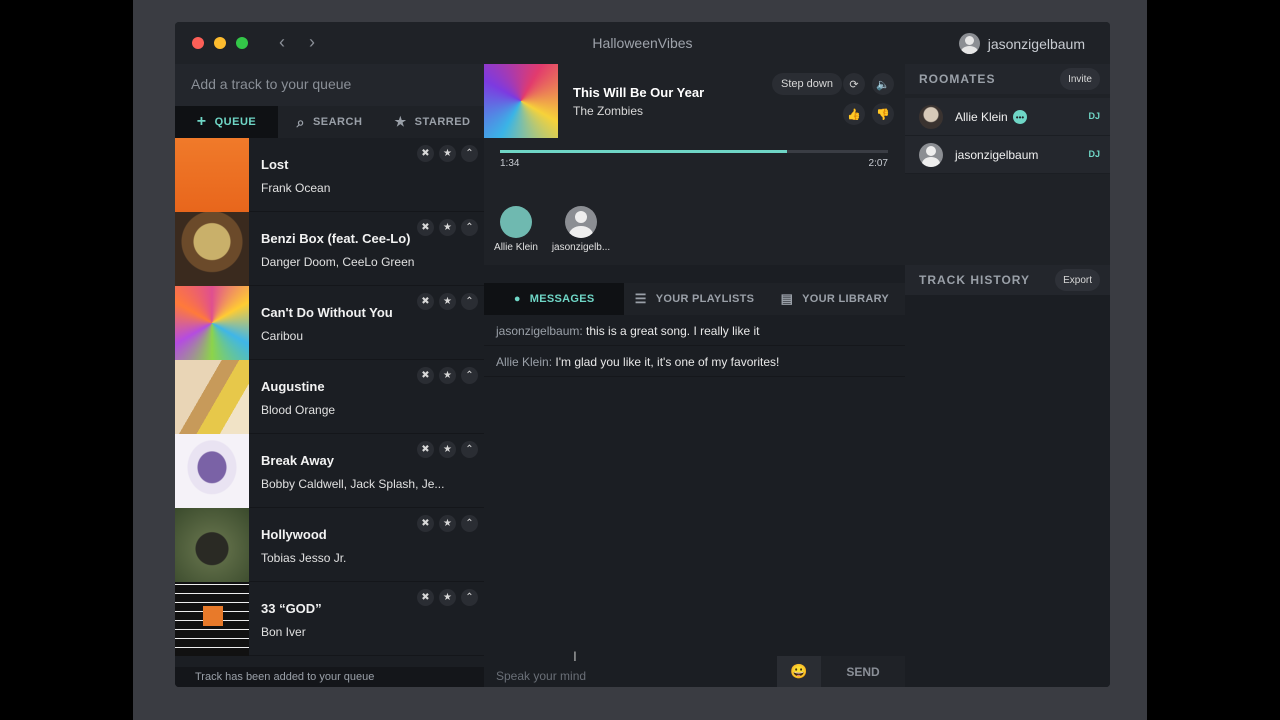 Image resolution: width=1280 pixels, height=720 pixels. What do you see at coordinates (235, 122) in the screenshot?
I see `tab-label: QUEUE` at bounding box center [235, 122].